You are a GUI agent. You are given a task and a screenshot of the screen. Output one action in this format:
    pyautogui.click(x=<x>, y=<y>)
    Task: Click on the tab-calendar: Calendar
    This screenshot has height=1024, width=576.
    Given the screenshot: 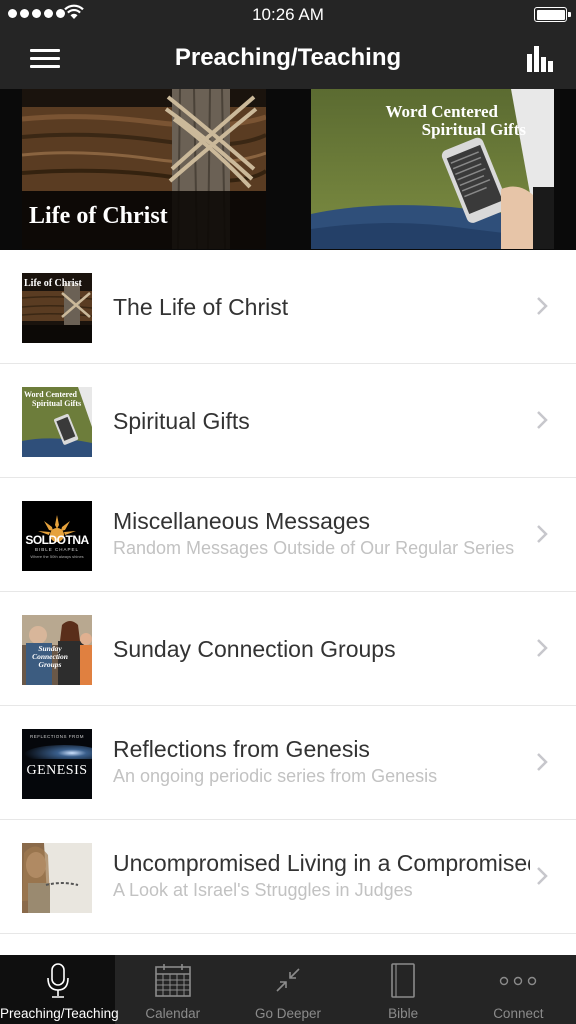 What is the action you would take?
    pyautogui.click(x=172, y=989)
    